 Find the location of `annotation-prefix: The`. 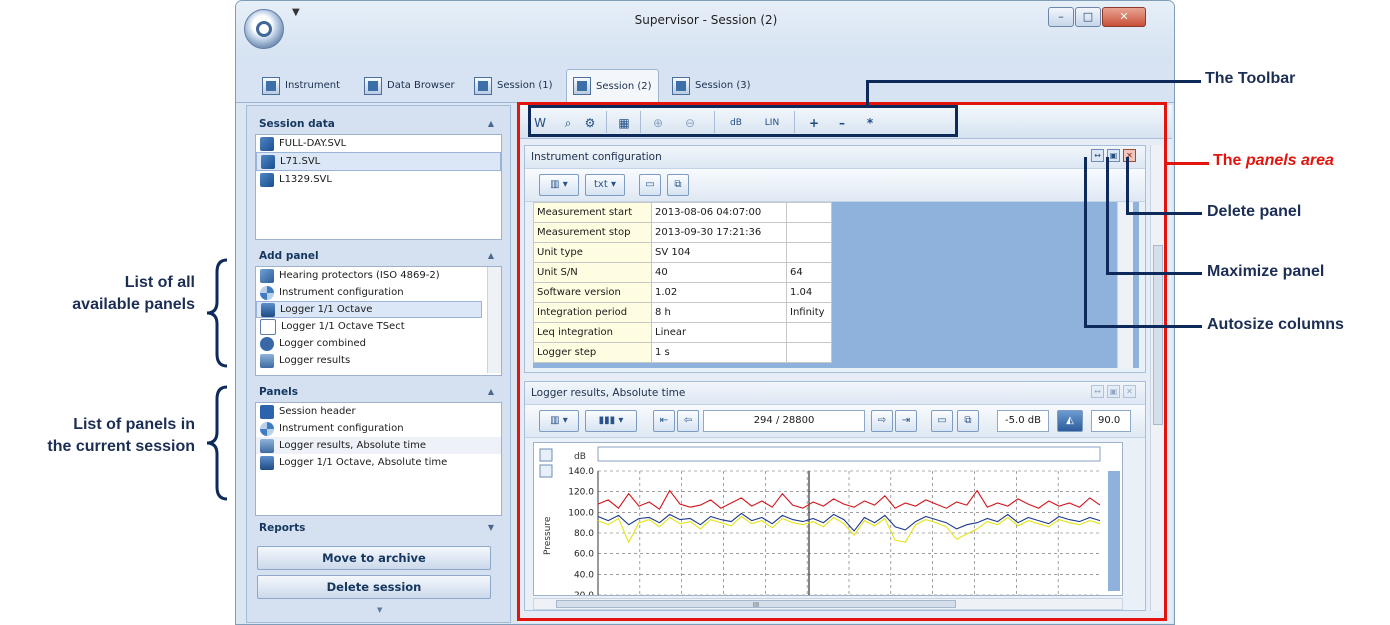

annotation-prefix: The is located at coordinates (1229, 160).